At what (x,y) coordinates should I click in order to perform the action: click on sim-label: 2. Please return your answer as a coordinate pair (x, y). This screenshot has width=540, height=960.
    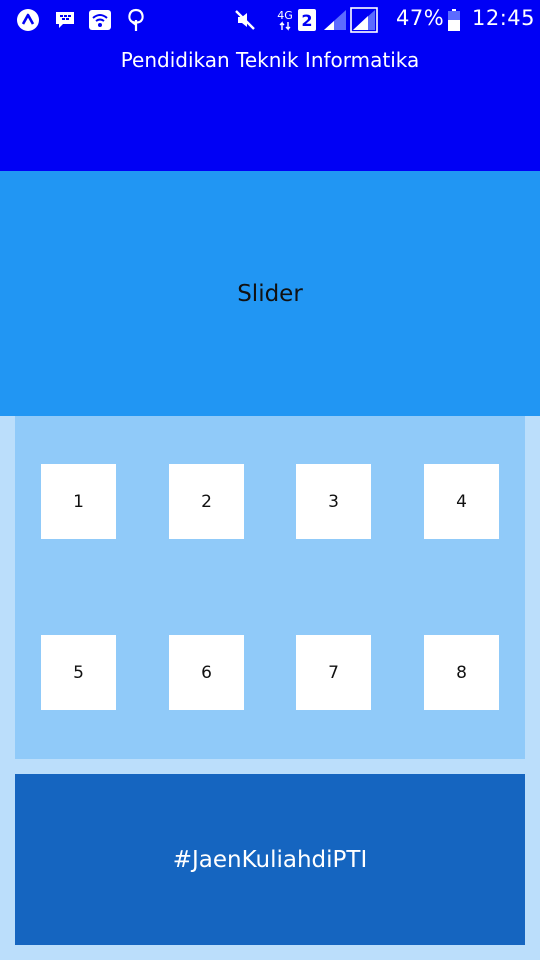
    Looking at the image, I should click on (307, 20).